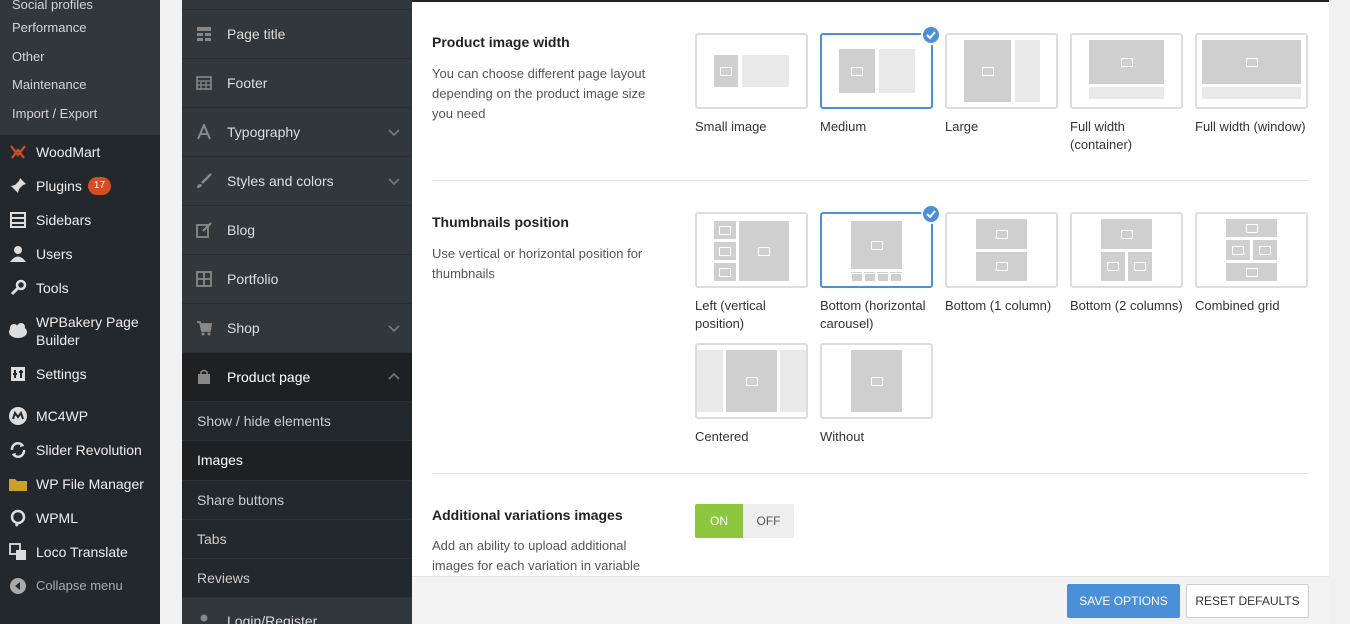 Image resolution: width=1350 pixels, height=624 pixels. What do you see at coordinates (751, 394) in the screenshot?
I see `thumbs-option-centered: Centered` at bounding box center [751, 394].